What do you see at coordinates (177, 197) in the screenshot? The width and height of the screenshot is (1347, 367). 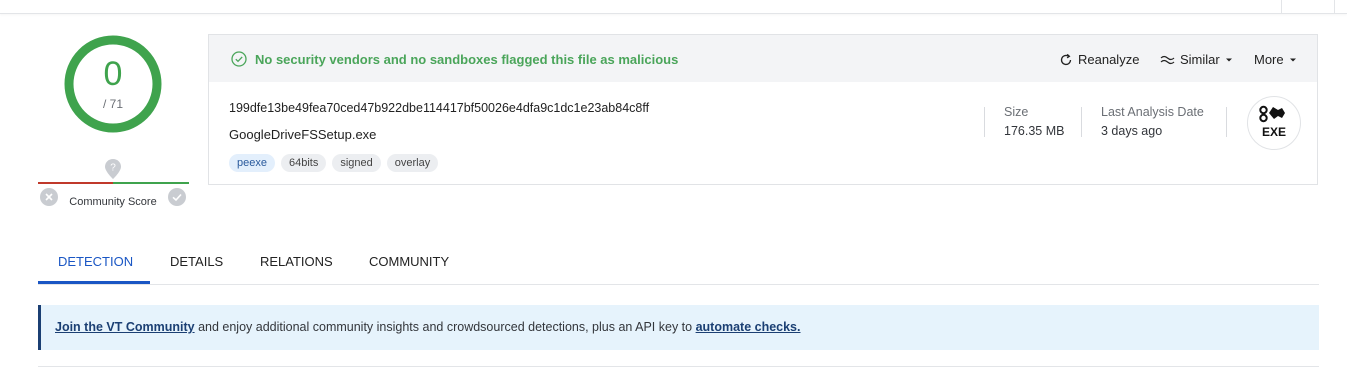 I see `vote-harmless-icon` at bounding box center [177, 197].